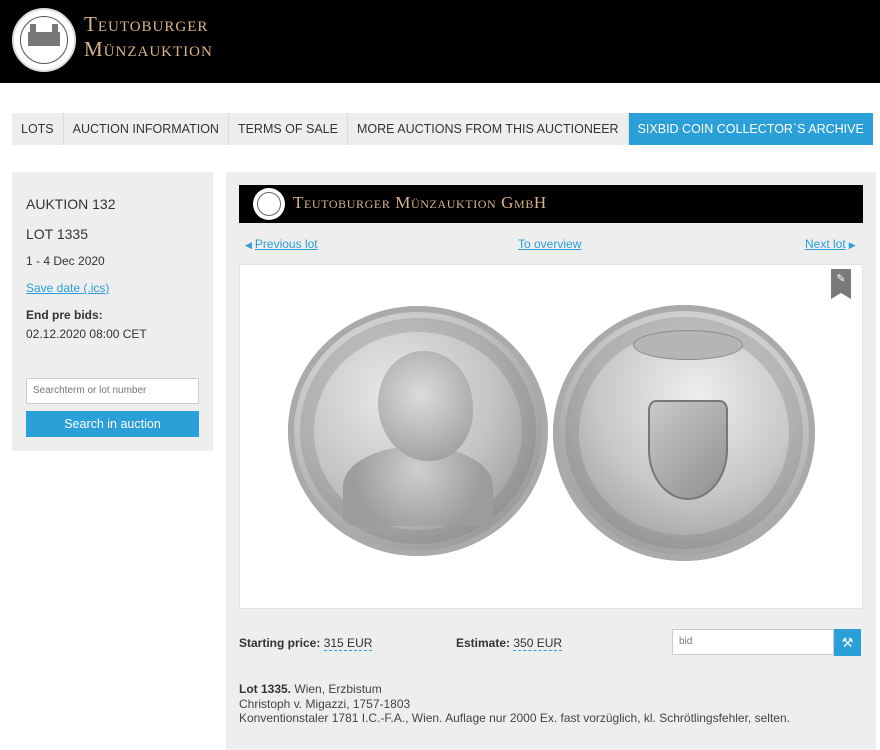 This screenshot has width=880, height=750. I want to click on banner-title: Teutoburger Münzauktion GmbH, so click(420, 202).